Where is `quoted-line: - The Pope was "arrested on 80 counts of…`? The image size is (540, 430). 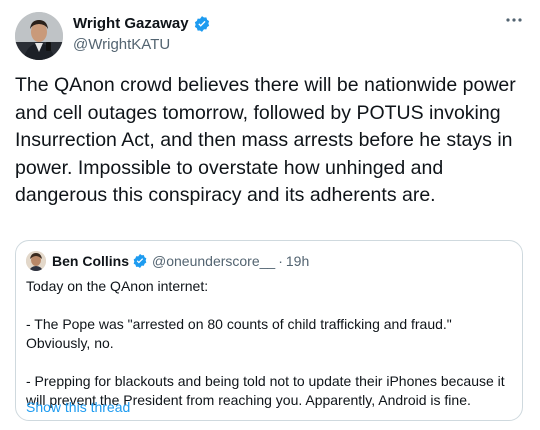
quoted-line: - The Pope was "arrested on 80 counts of… is located at coordinates (239, 333).